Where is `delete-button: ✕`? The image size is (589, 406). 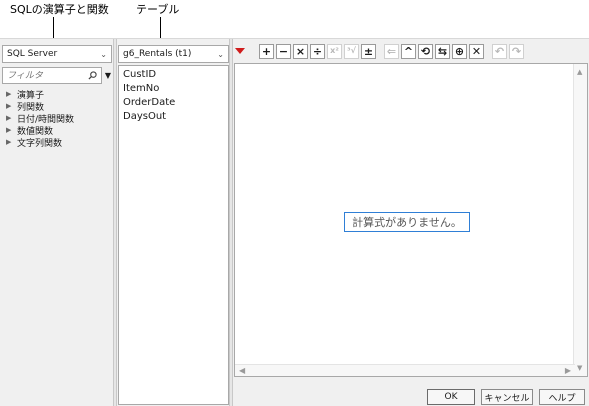
delete-button: ✕ is located at coordinates (476, 51).